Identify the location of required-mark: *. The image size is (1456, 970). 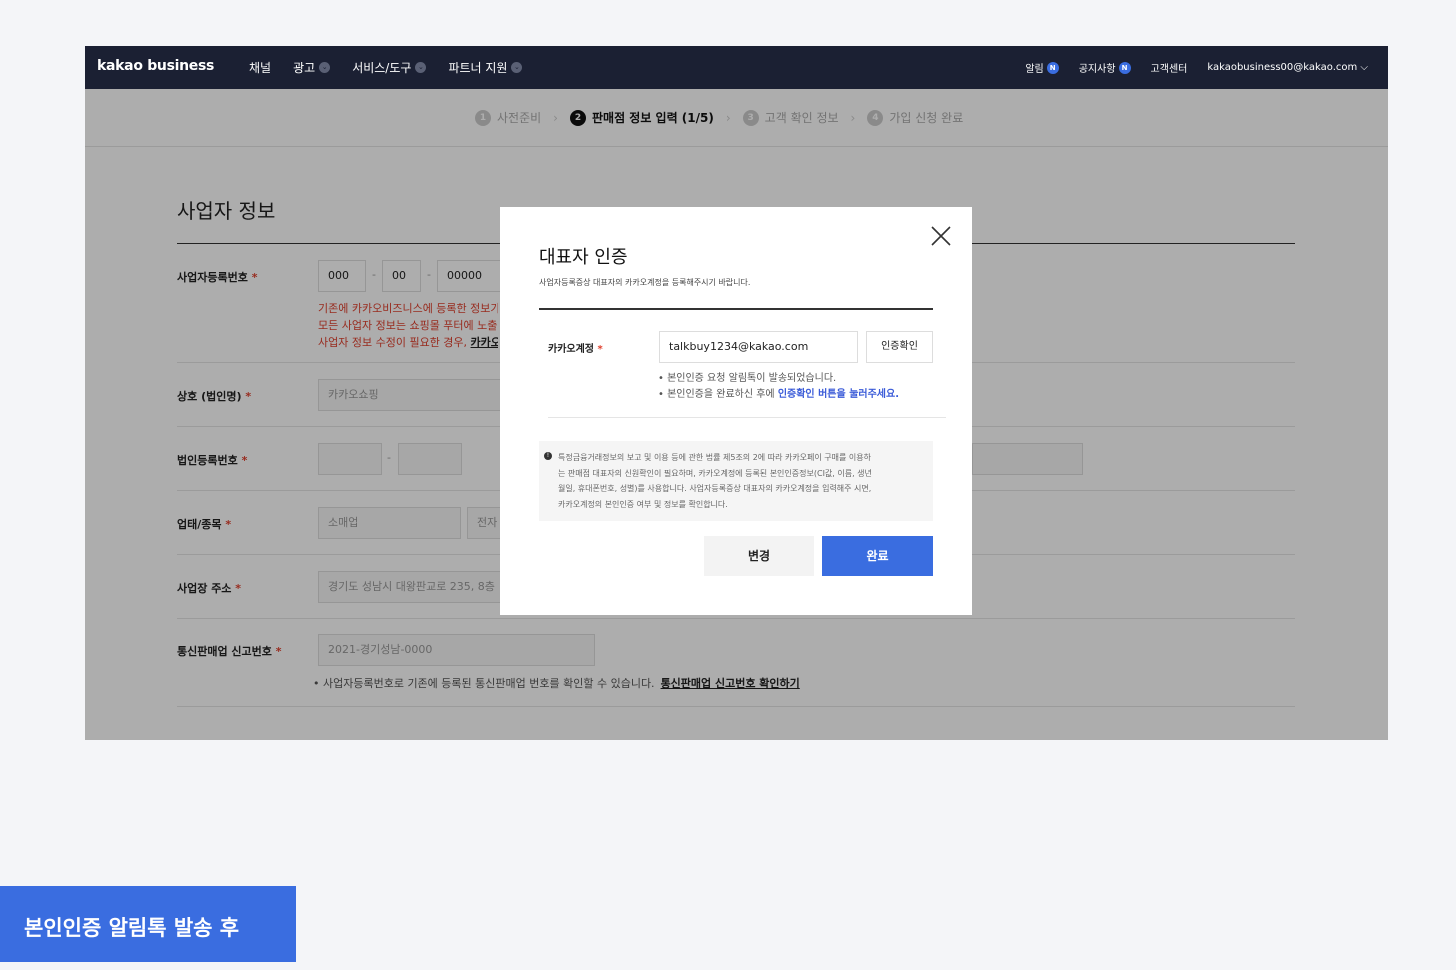
(600, 349).